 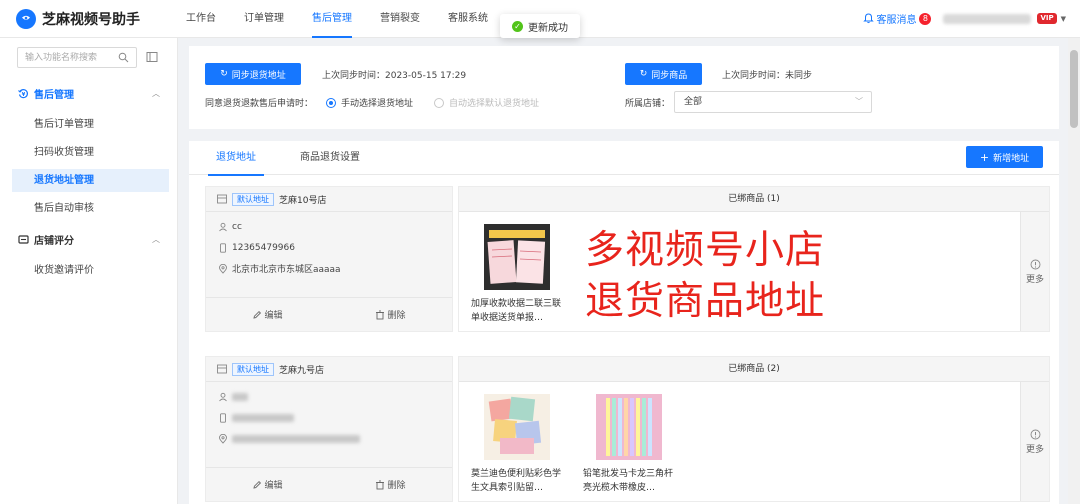 What do you see at coordinates (90, 180) in the screenshot?
I see `sidebar-item-return-address: 退货地址管理` at bounding box center [90, 180].